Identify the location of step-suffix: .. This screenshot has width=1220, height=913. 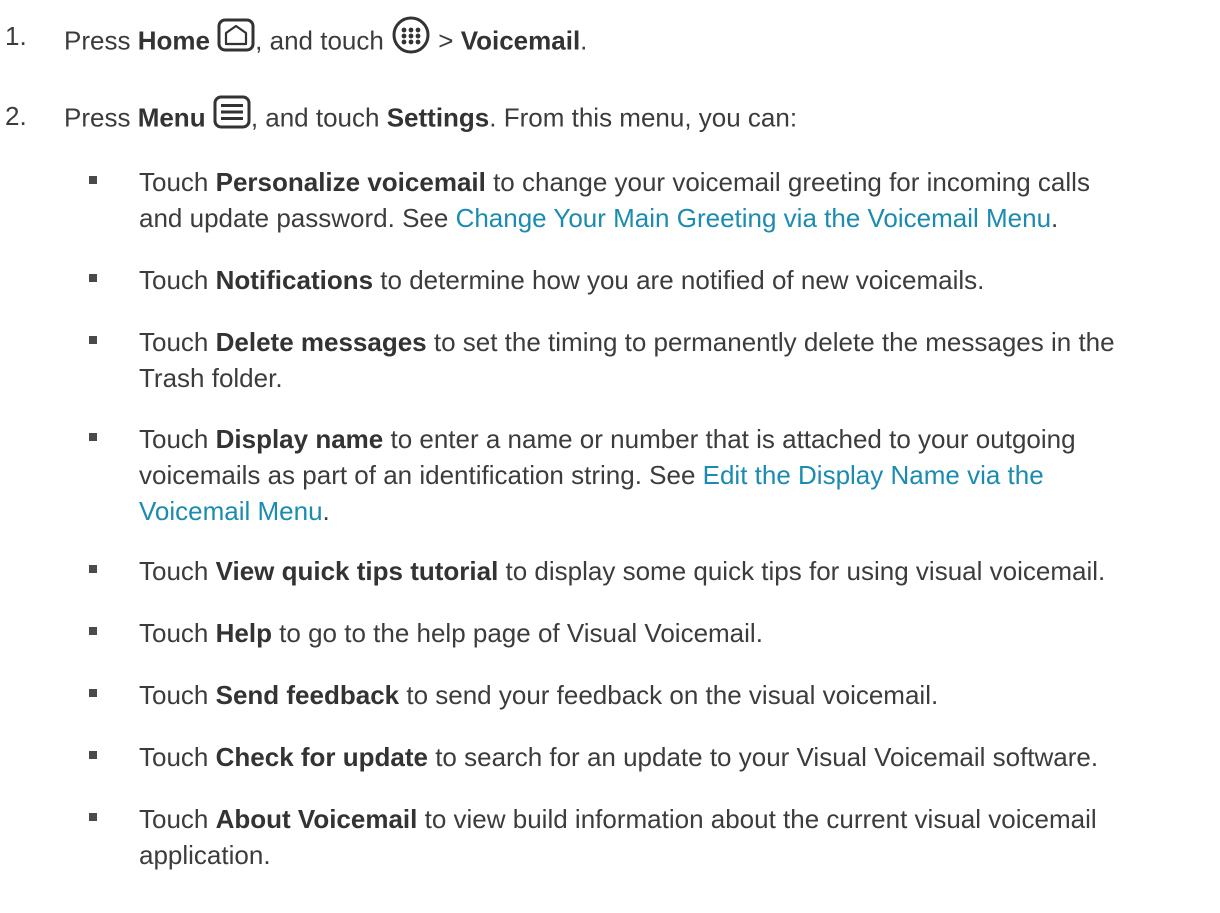
(584, 40).